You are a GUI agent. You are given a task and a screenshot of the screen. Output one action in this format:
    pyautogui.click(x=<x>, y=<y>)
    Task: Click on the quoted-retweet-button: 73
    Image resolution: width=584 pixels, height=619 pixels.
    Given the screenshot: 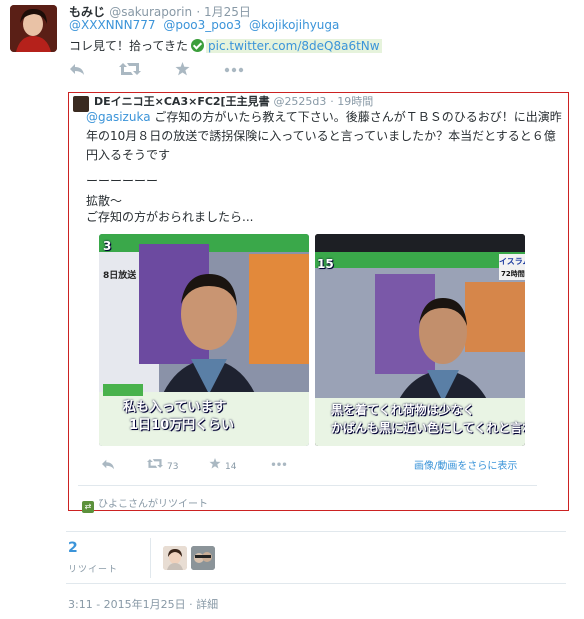 What is the action you would take?
    pyautogui.click(x=162, y=465)
    